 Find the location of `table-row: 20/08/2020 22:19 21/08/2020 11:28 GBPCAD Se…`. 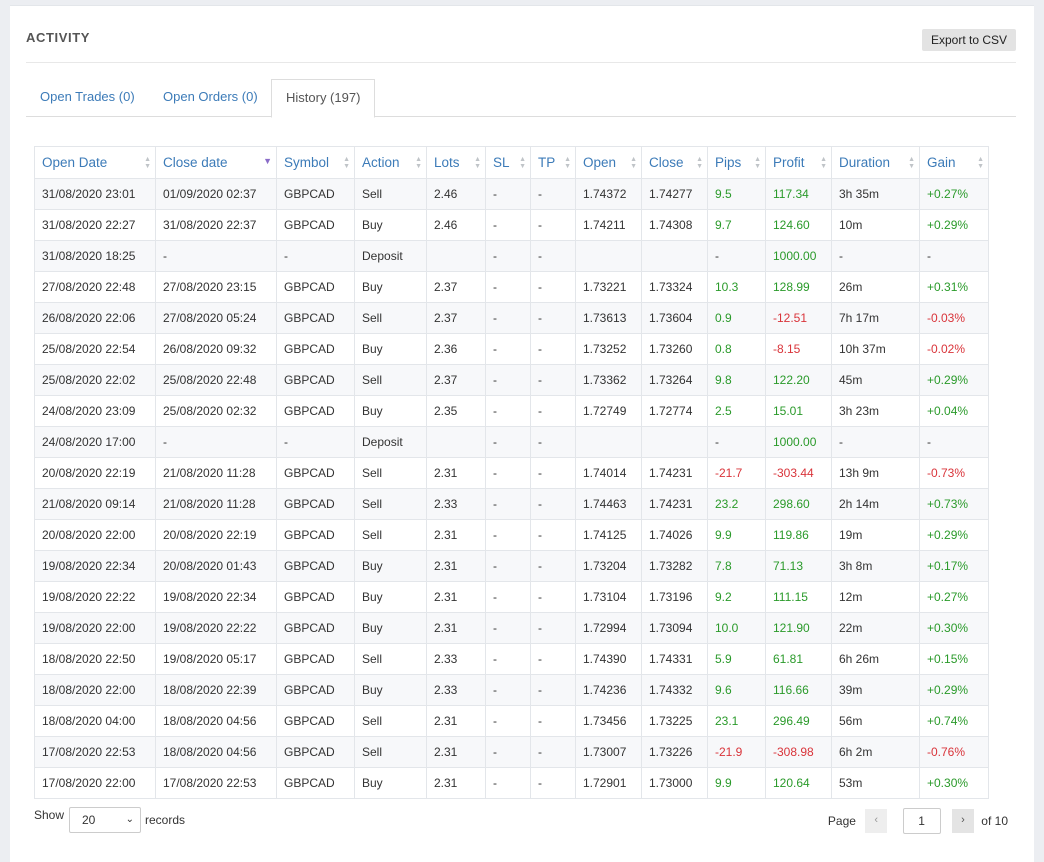

table-row: 20/08/2020 22:19 21/08/2020 11:28 GBPCAD Se… is located at coordinates (511, 473).